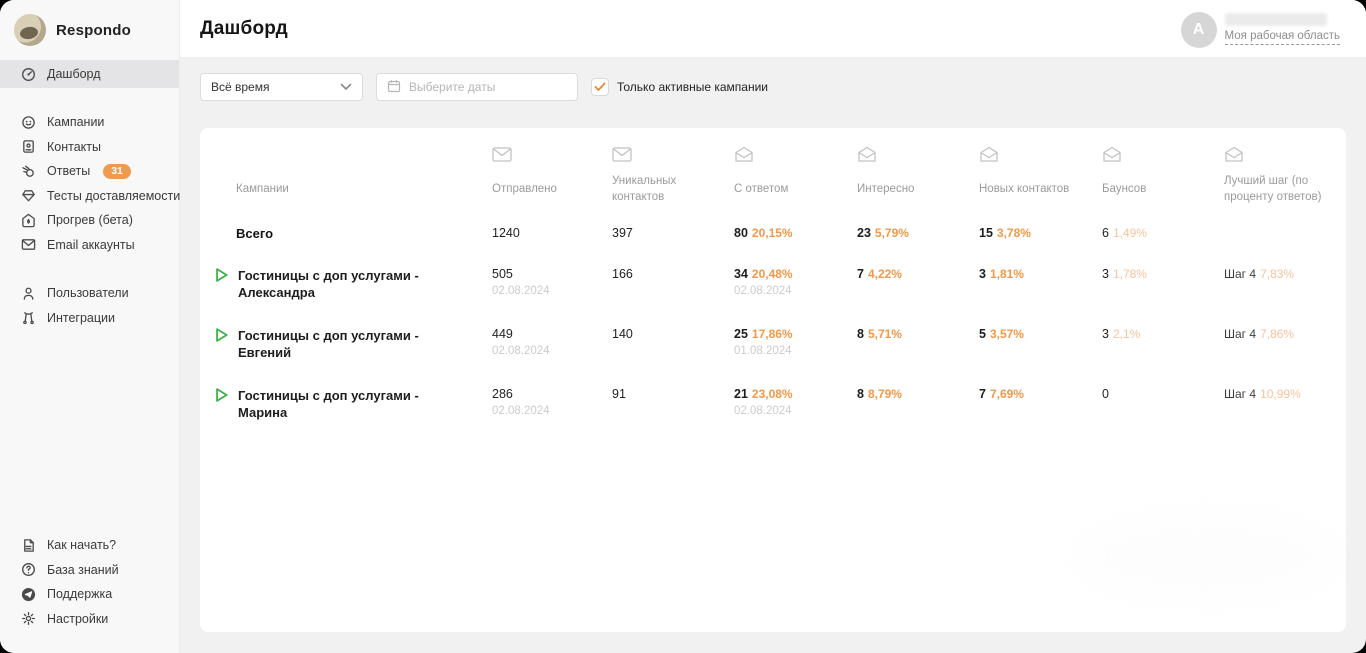 The height and width of the screenshot is (653, 1366). What do you see at coordinates (262, 189) in the screenshot?
I see `column-header-campaigns: Кампании` at bounding box center [262, 189].